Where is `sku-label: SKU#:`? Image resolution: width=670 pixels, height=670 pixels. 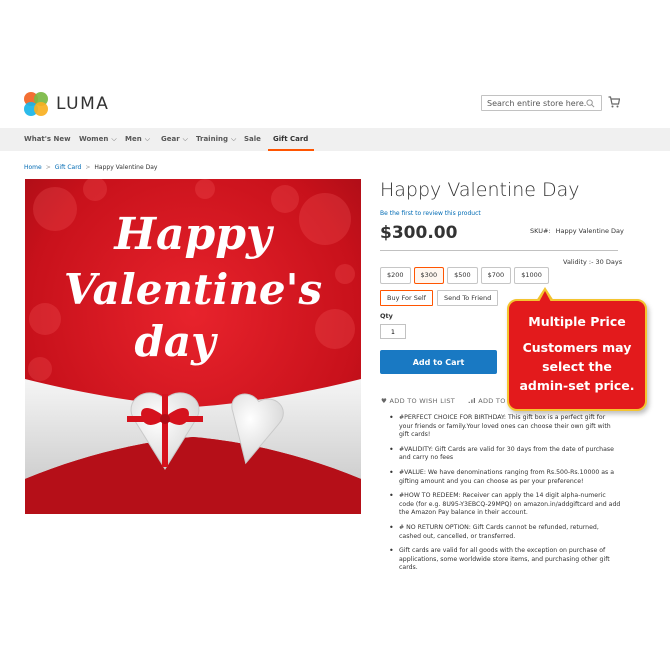
sku-label: SKU#: is located at coordinates (540, 231).